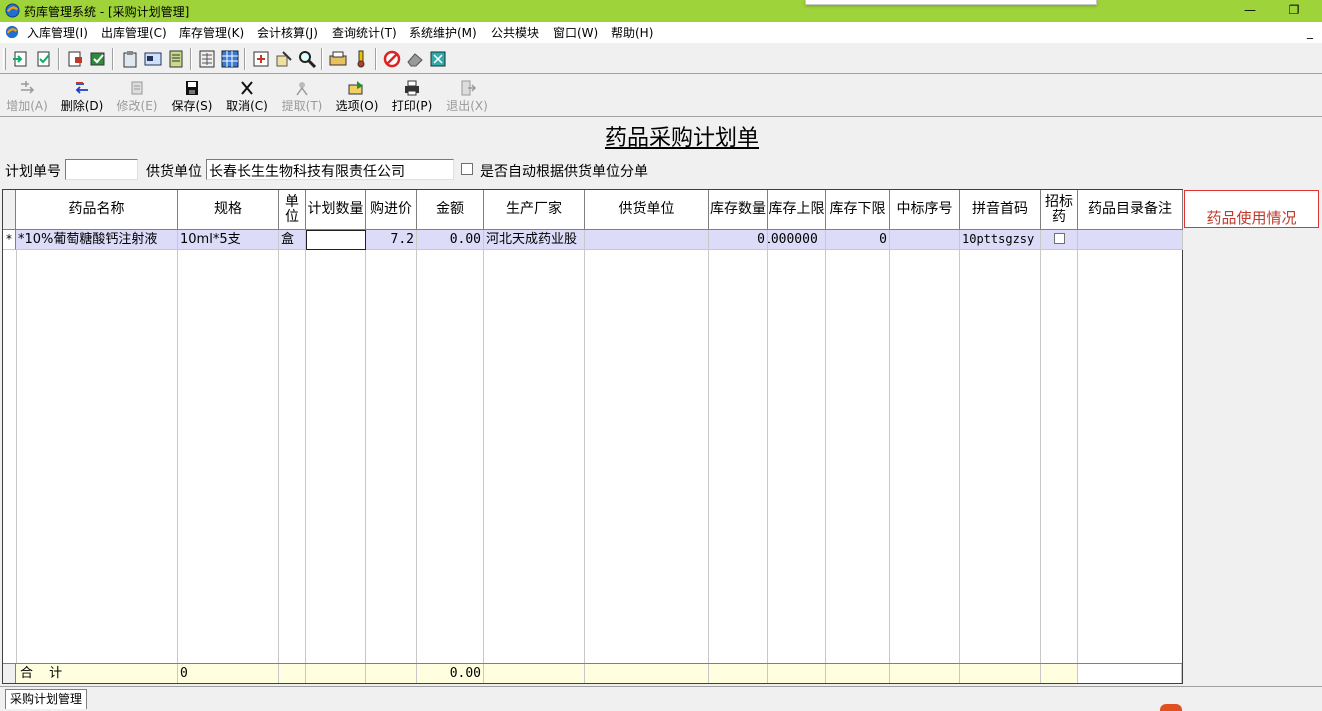 The width and height of the screenshot is (1322, 711). I want to click on outbound-entry-icon, so click(75, 59).